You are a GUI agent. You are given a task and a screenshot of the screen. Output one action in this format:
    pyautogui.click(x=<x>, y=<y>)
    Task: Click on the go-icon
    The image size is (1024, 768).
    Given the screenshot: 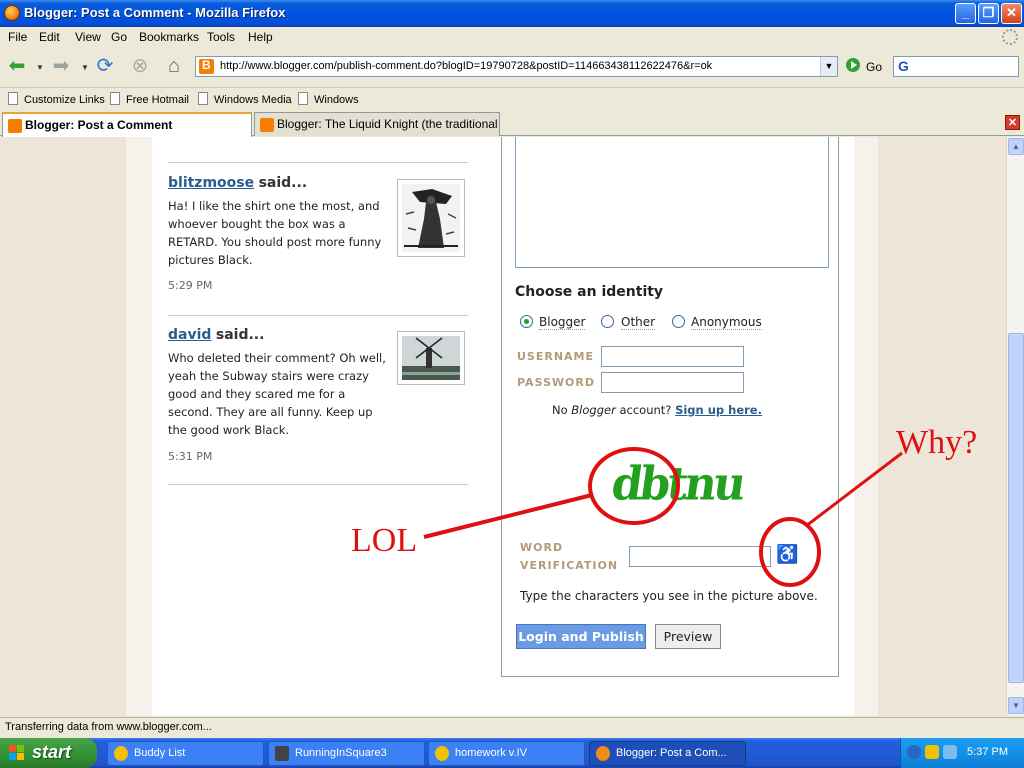 What is the action you would take?
    pyautogui.click(x=853, y=65)
    